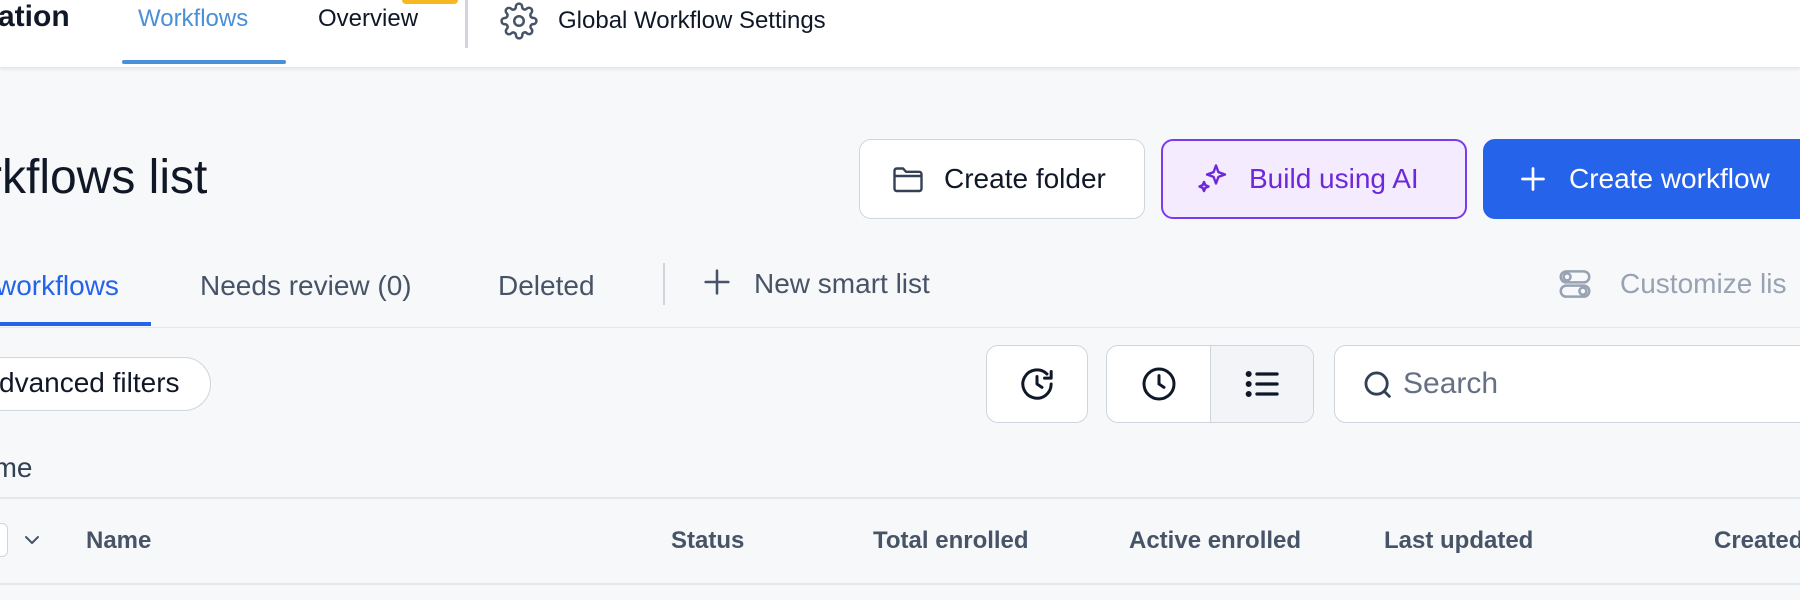  I want to click on create-folder-label: Create folder, so click(1025, 178).